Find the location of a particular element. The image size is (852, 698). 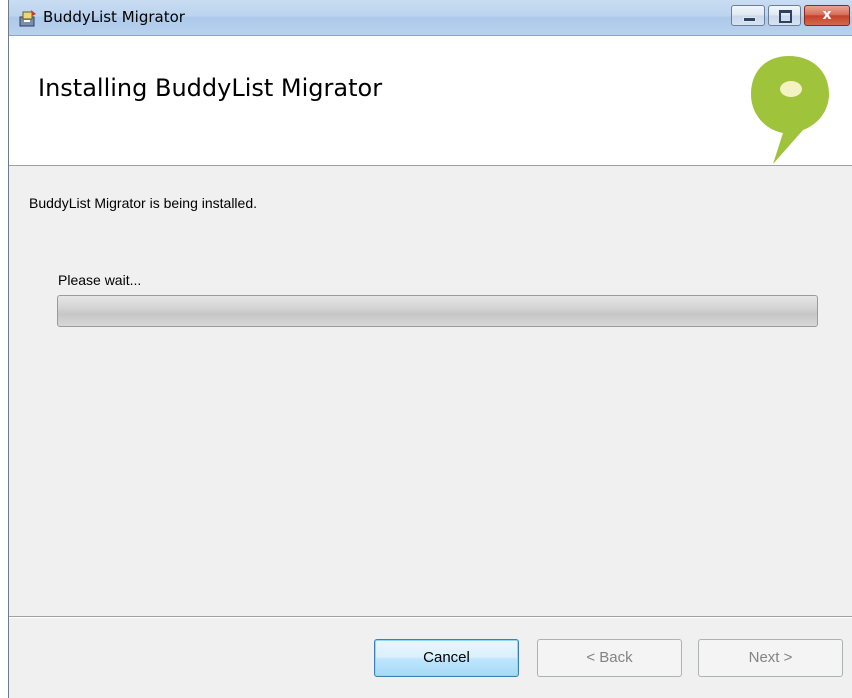

close-button: x is located at coordinates (827, 15).